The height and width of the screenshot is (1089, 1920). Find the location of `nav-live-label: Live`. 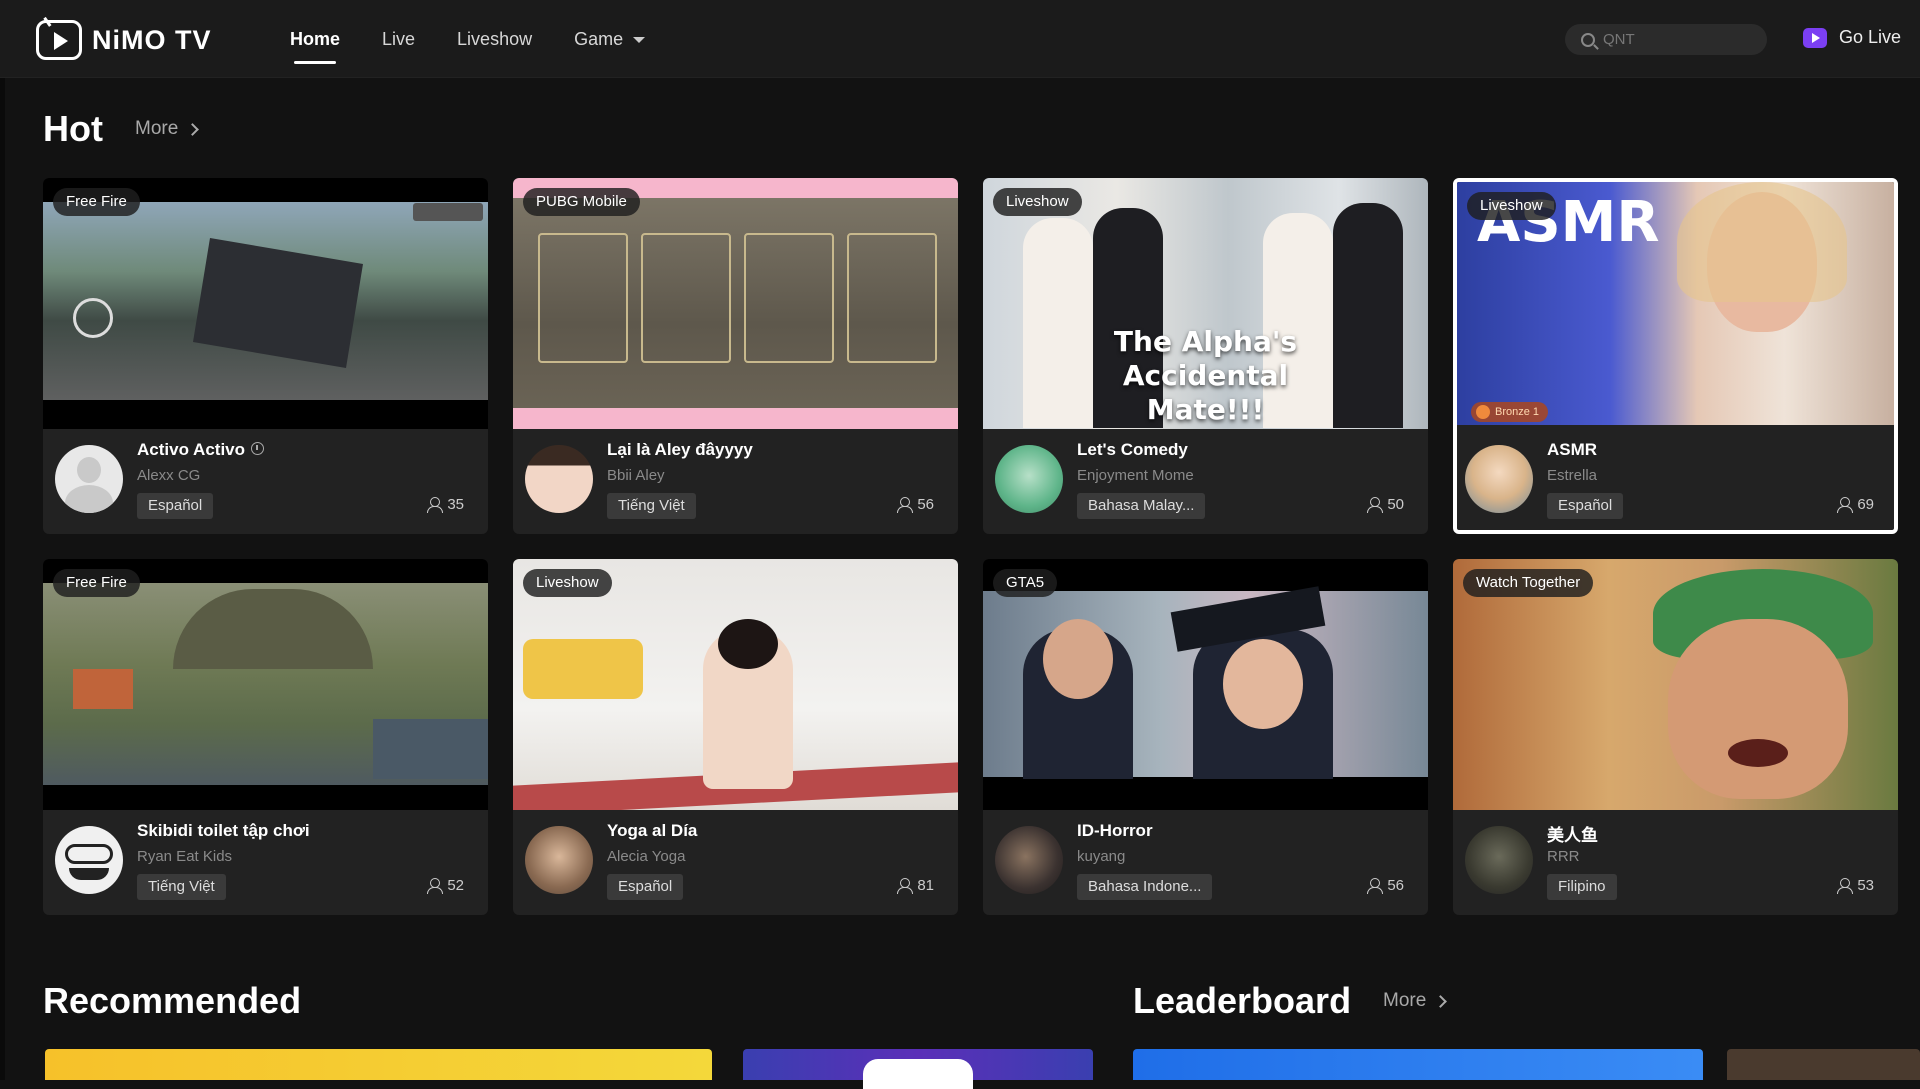

nav-live-label: Live is located at coordinates (399, 39).